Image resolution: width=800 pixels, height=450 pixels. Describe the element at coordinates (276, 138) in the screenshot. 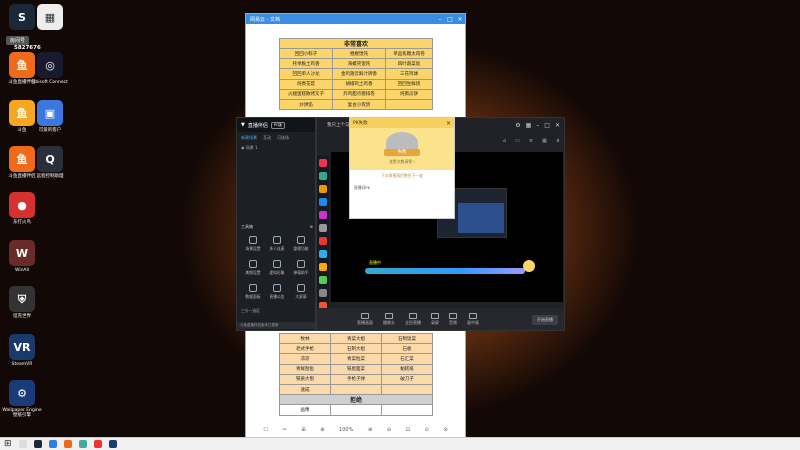

I see `helper-tabs: 新建场景 互动 可选场` at that location.